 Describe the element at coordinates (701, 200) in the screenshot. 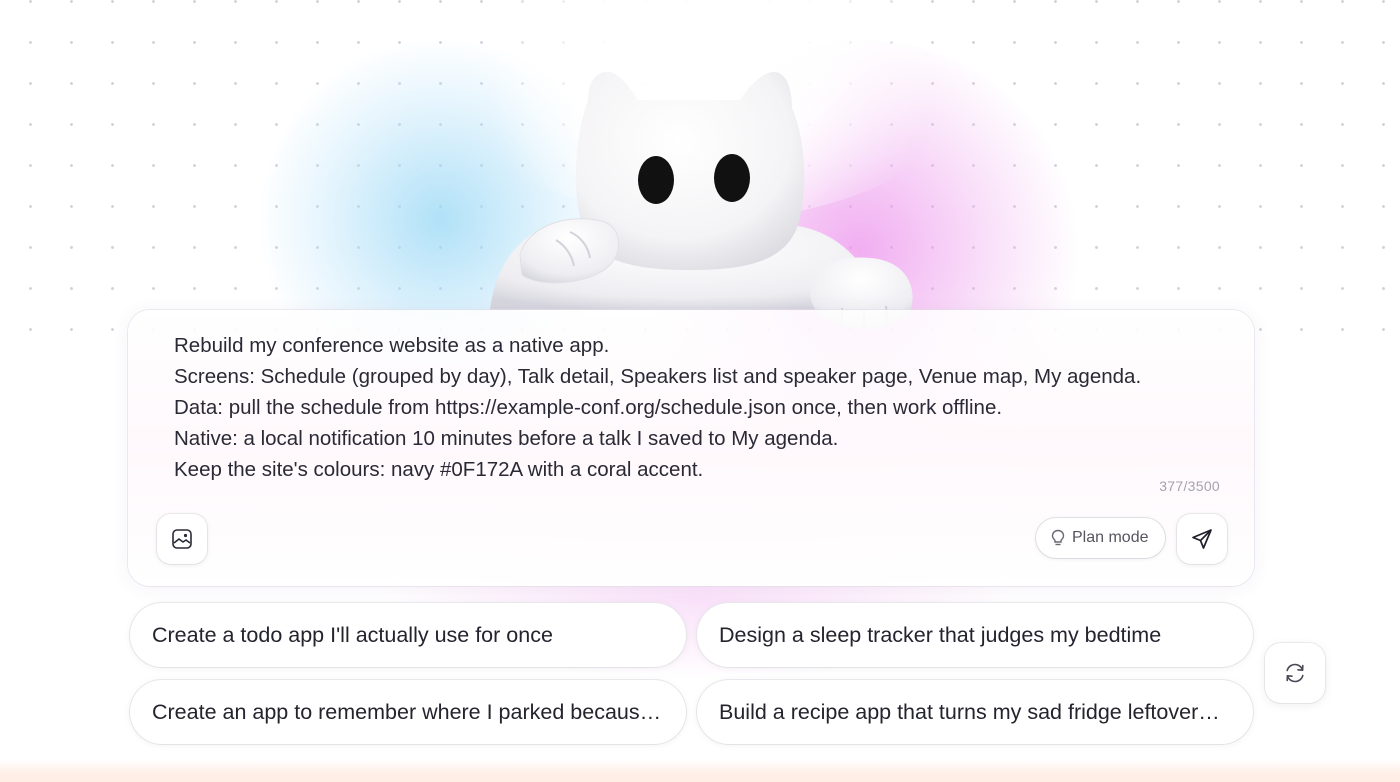

I see `cat-mascot-icon` at that location.